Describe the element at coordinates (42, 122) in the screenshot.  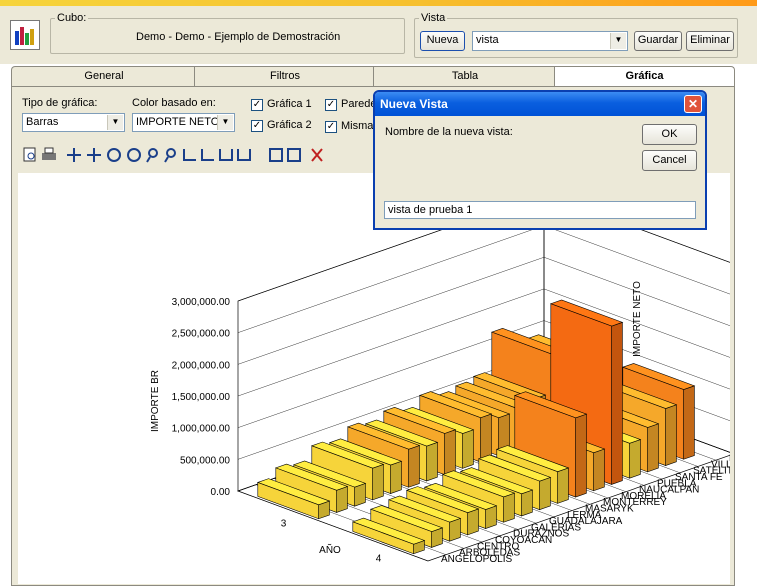
I see `chart-type-value: Barras` at that location.